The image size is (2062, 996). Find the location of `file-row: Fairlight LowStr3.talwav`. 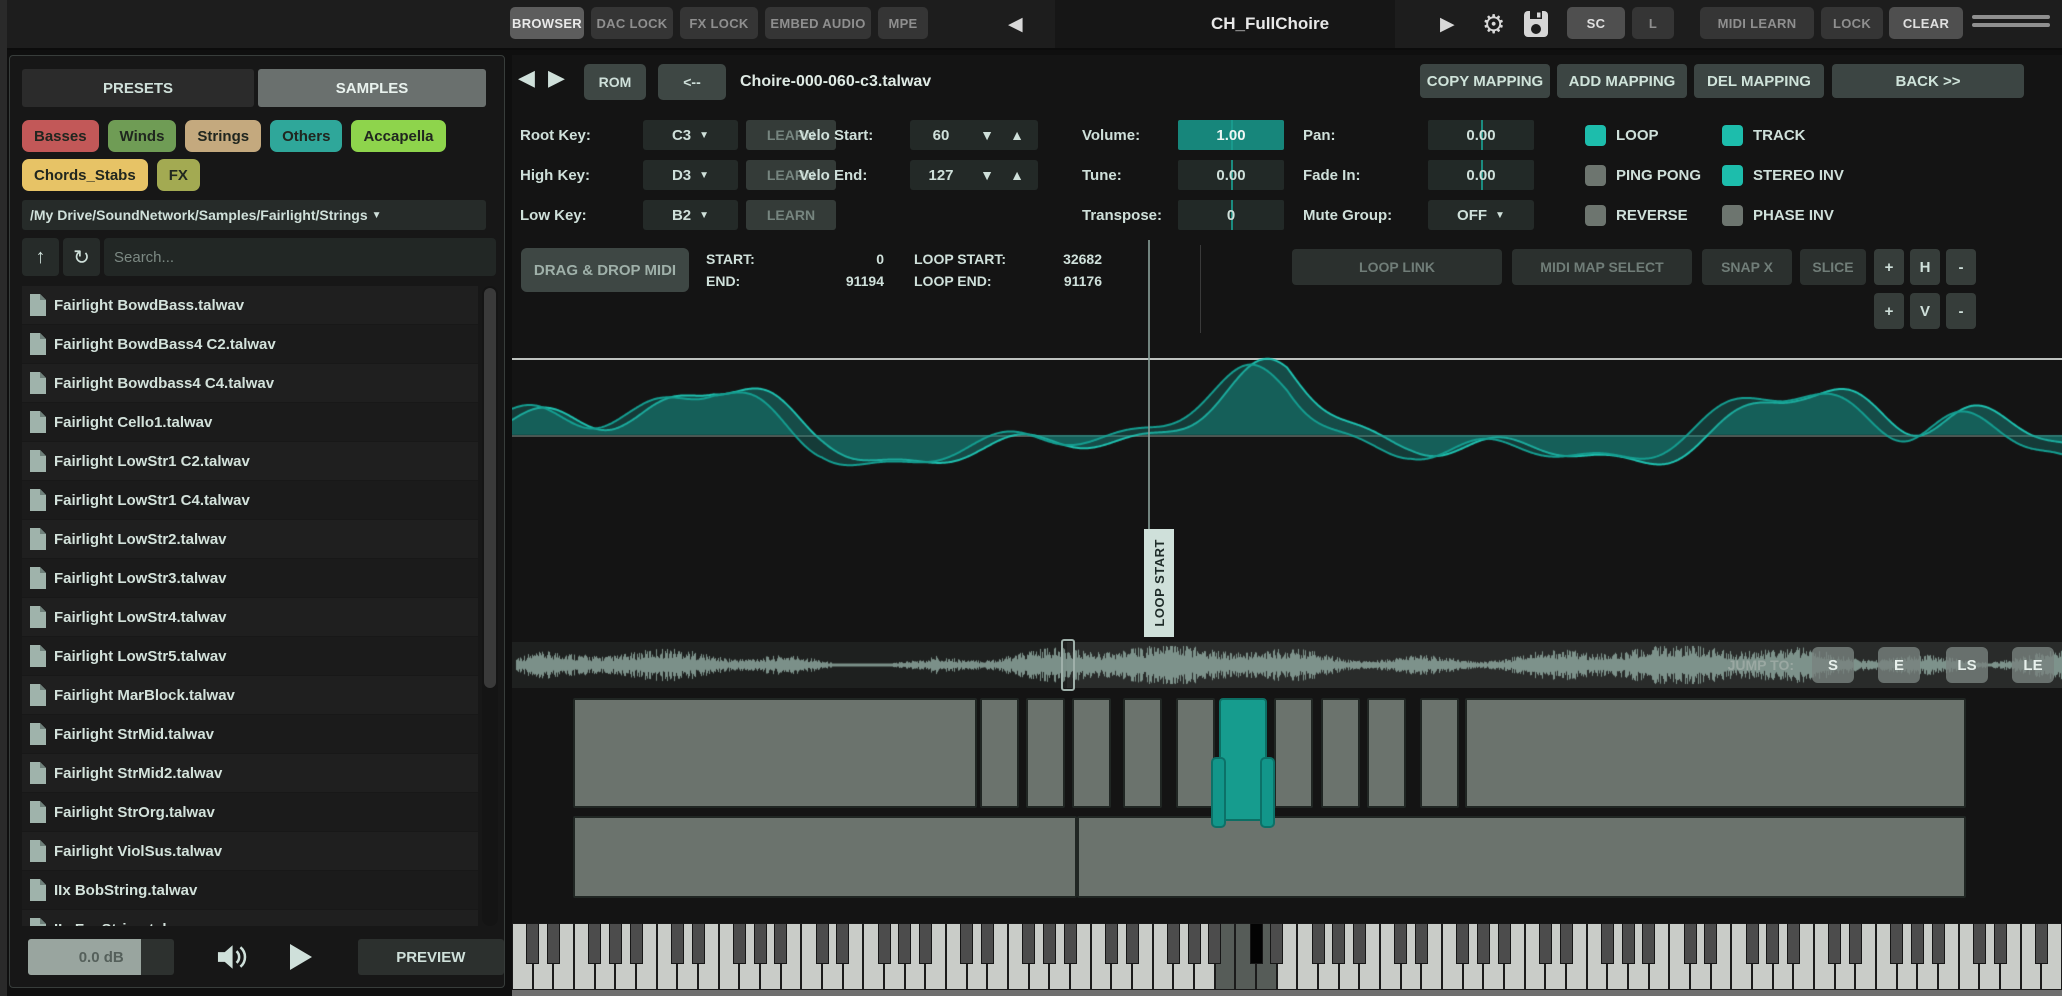

file-row: Fairlight LowStr3.talwav is located at coordinates (250, 578).